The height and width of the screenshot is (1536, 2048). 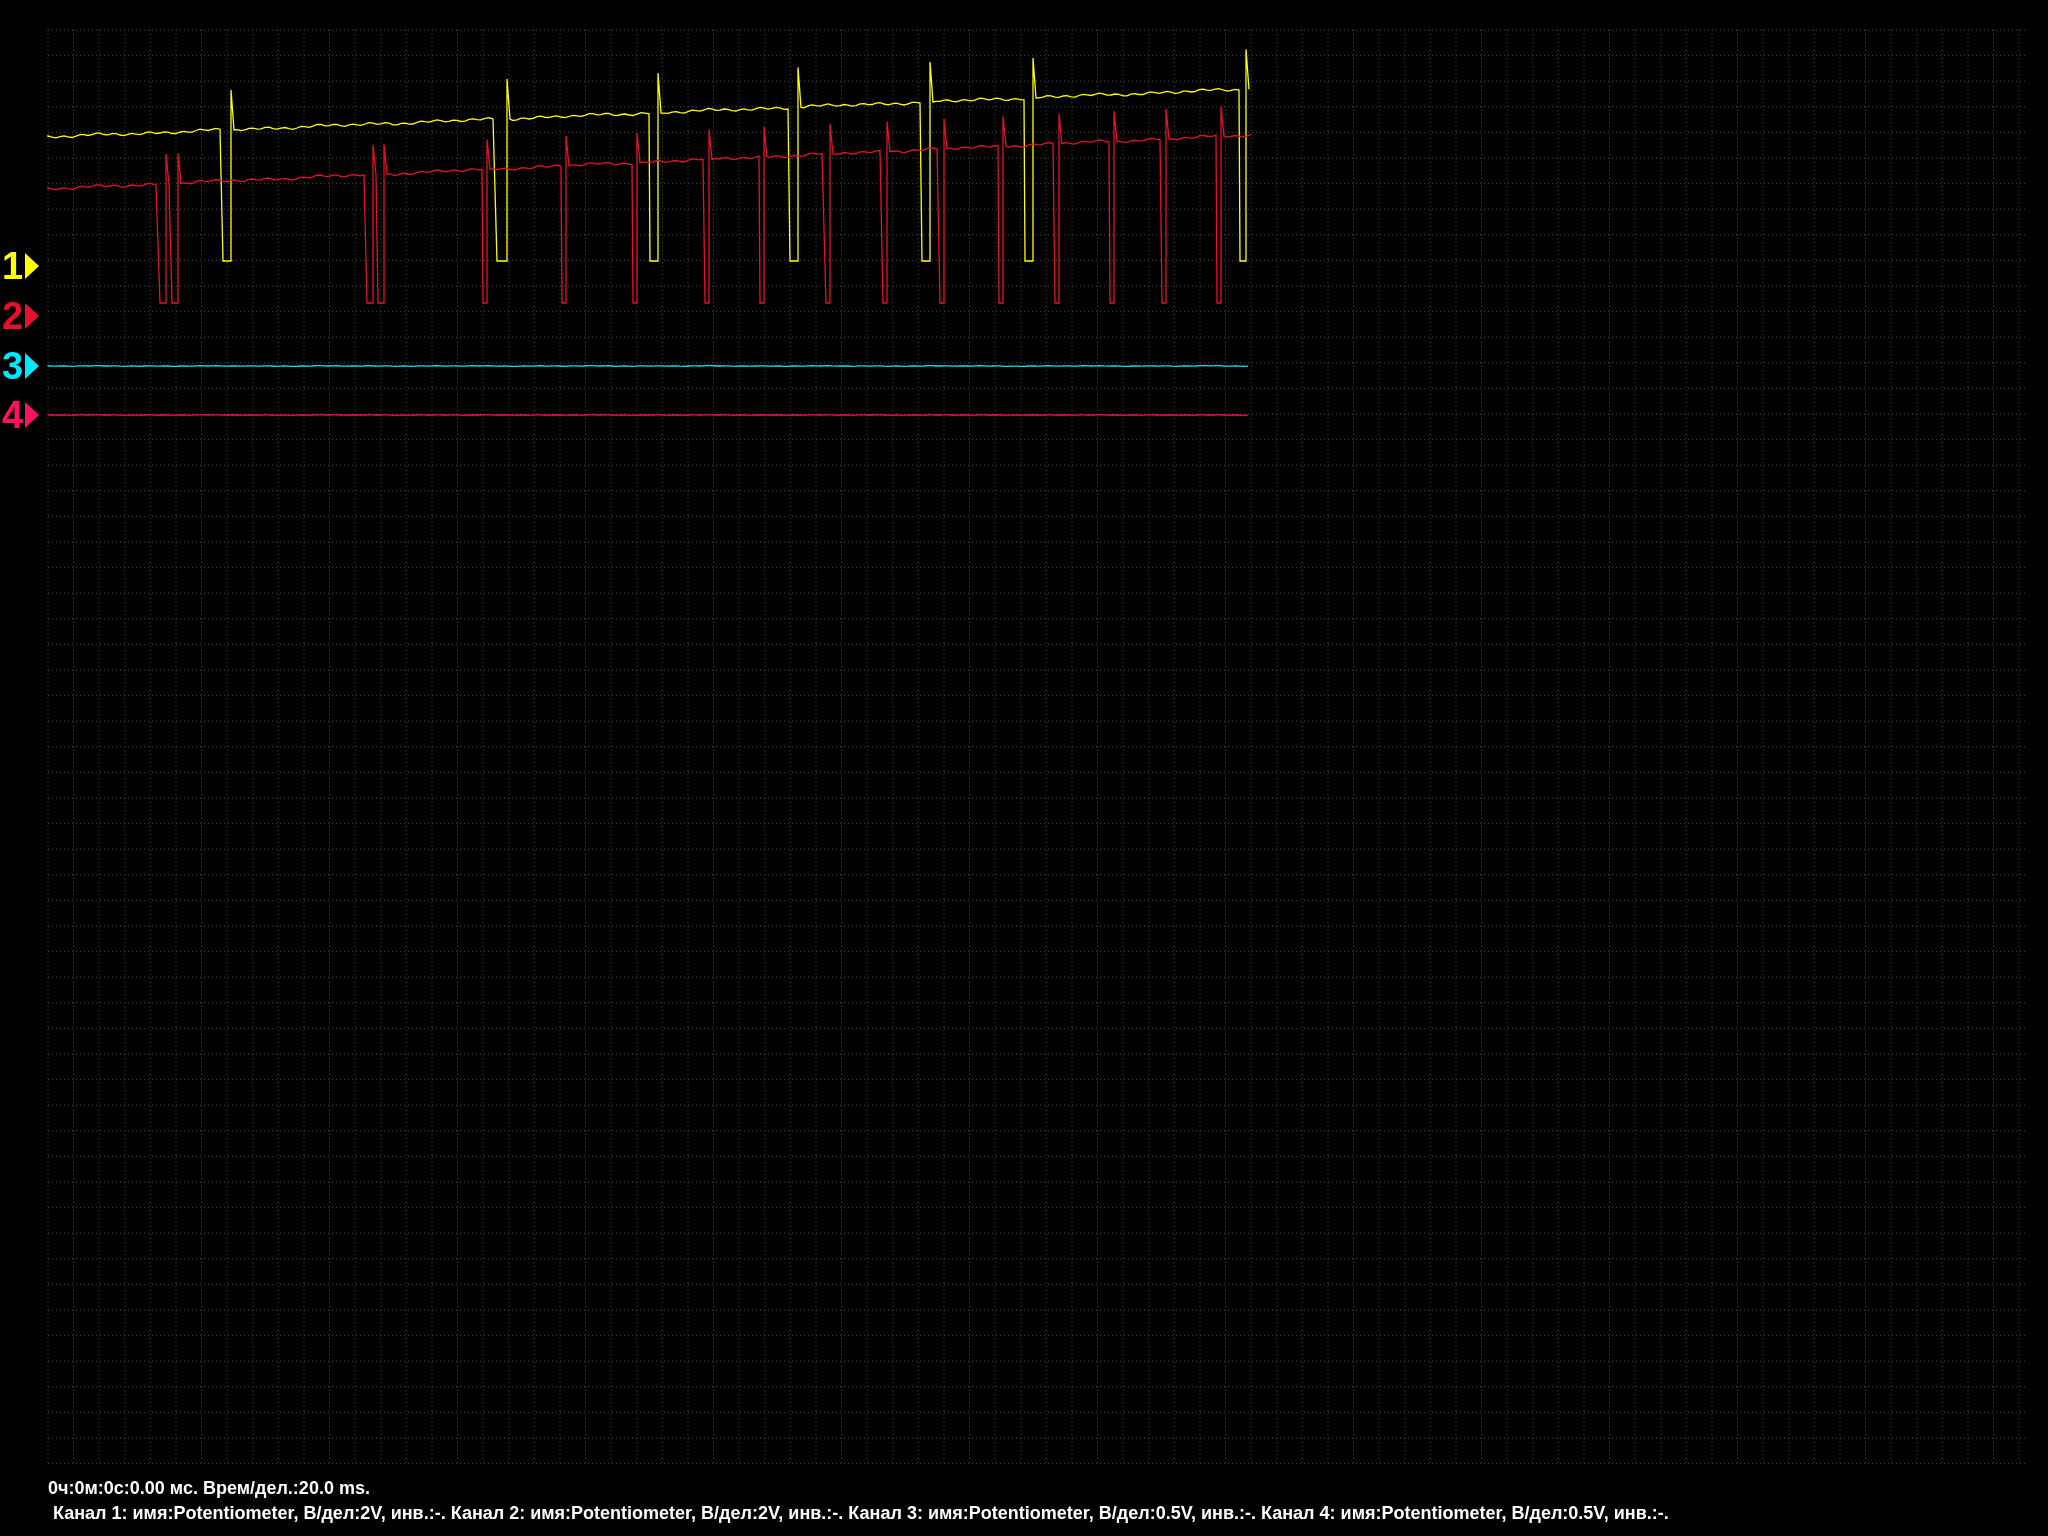 What do you see at coordinates (13, 266) in the screenshot?
I see `channel-number: 1` at bounding box center [13, 266].